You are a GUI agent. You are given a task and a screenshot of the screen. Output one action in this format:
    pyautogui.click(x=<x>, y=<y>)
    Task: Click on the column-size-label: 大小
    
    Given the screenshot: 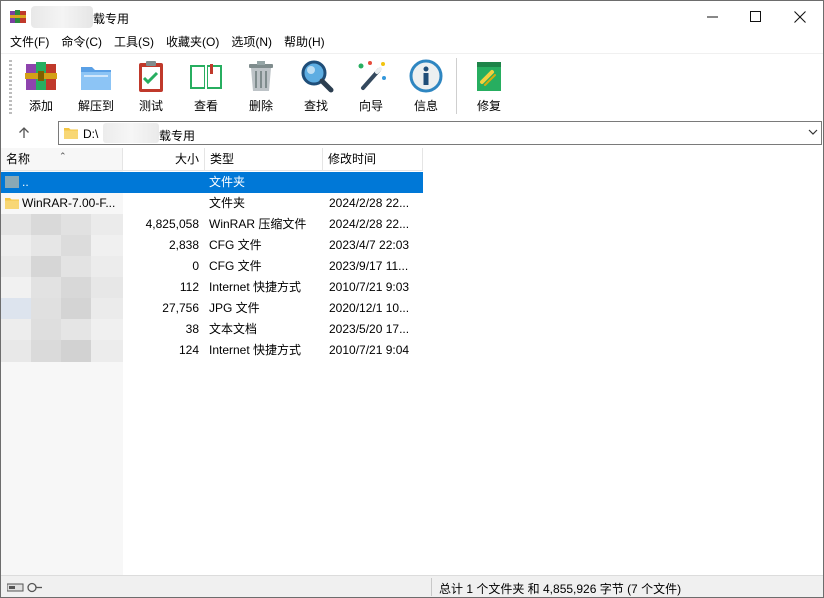 What is the action you would take?
    pyautogui.click(x=186, y=159)
    